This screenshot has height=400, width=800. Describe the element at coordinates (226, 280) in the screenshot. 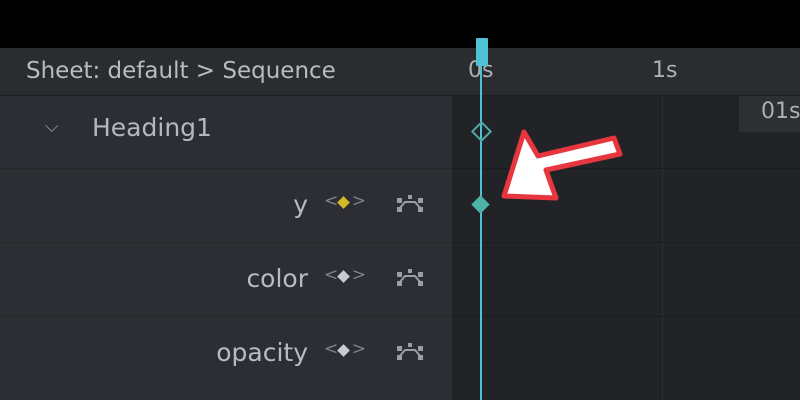

I see `property-row-color: color < >` at that location.